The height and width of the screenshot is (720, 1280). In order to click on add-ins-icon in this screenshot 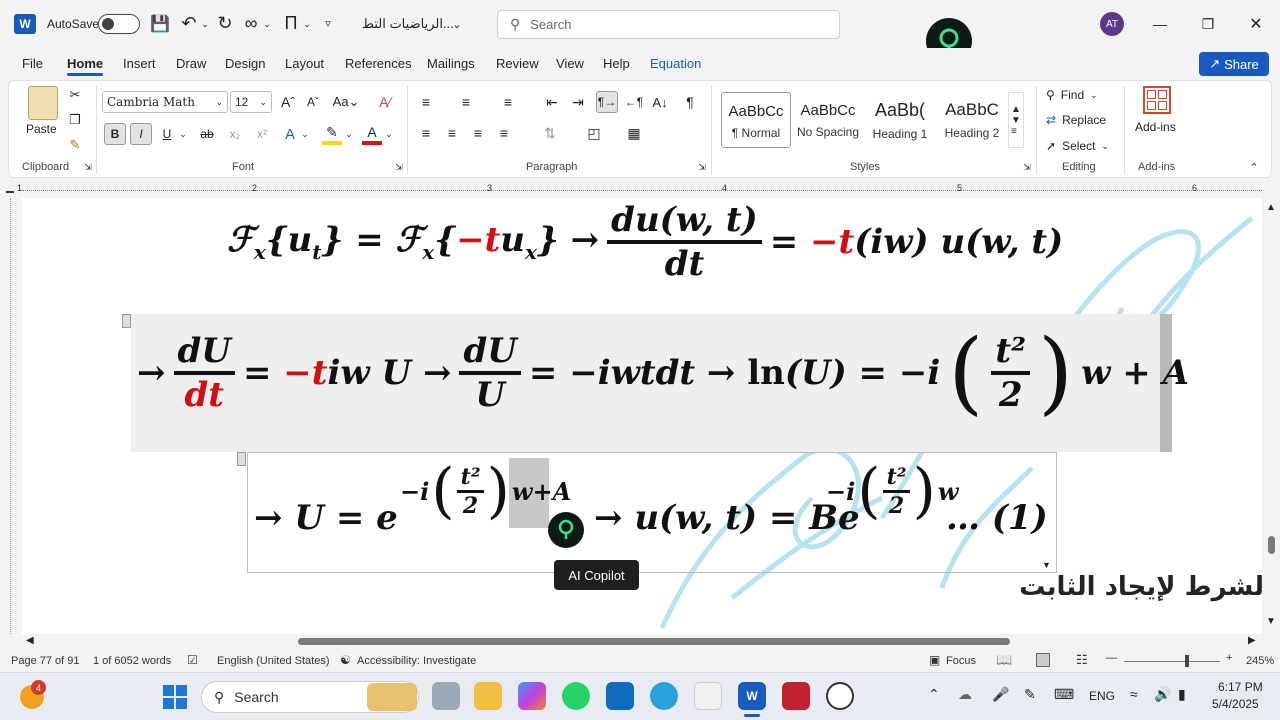, I will do `click(1157, 100)`.